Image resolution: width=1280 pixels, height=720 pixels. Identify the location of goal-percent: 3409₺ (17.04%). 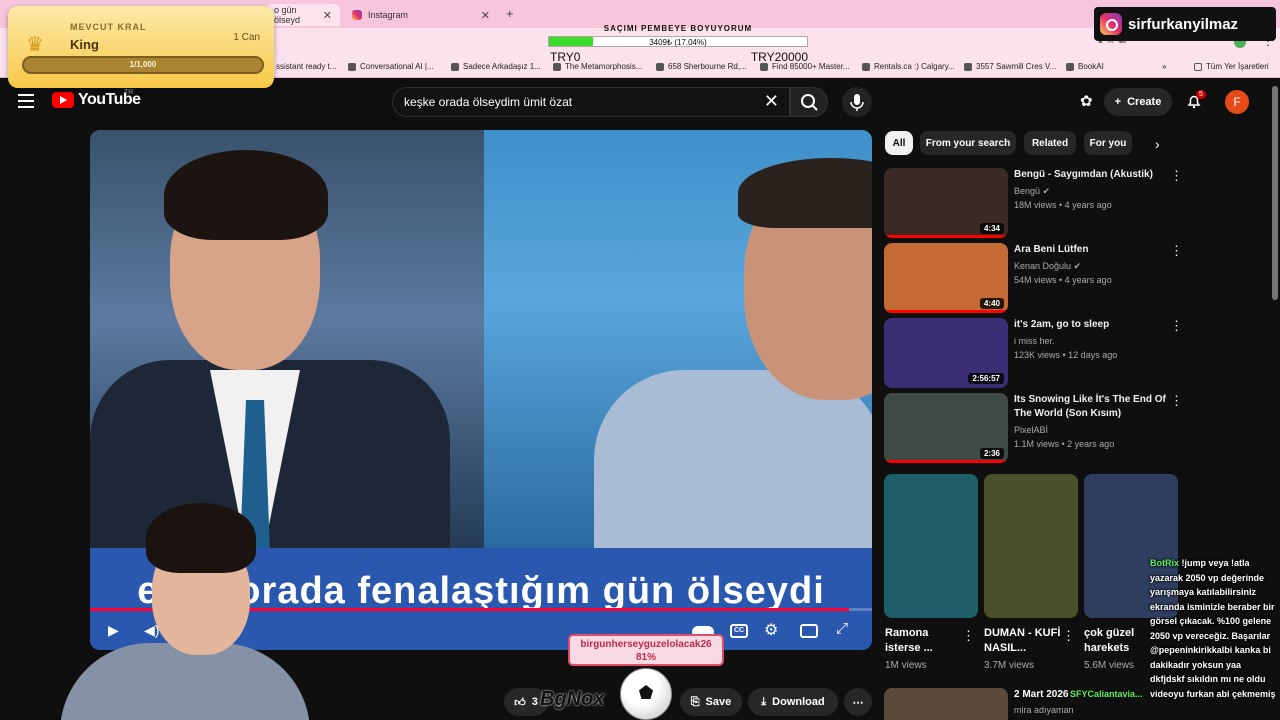
(678, 42).